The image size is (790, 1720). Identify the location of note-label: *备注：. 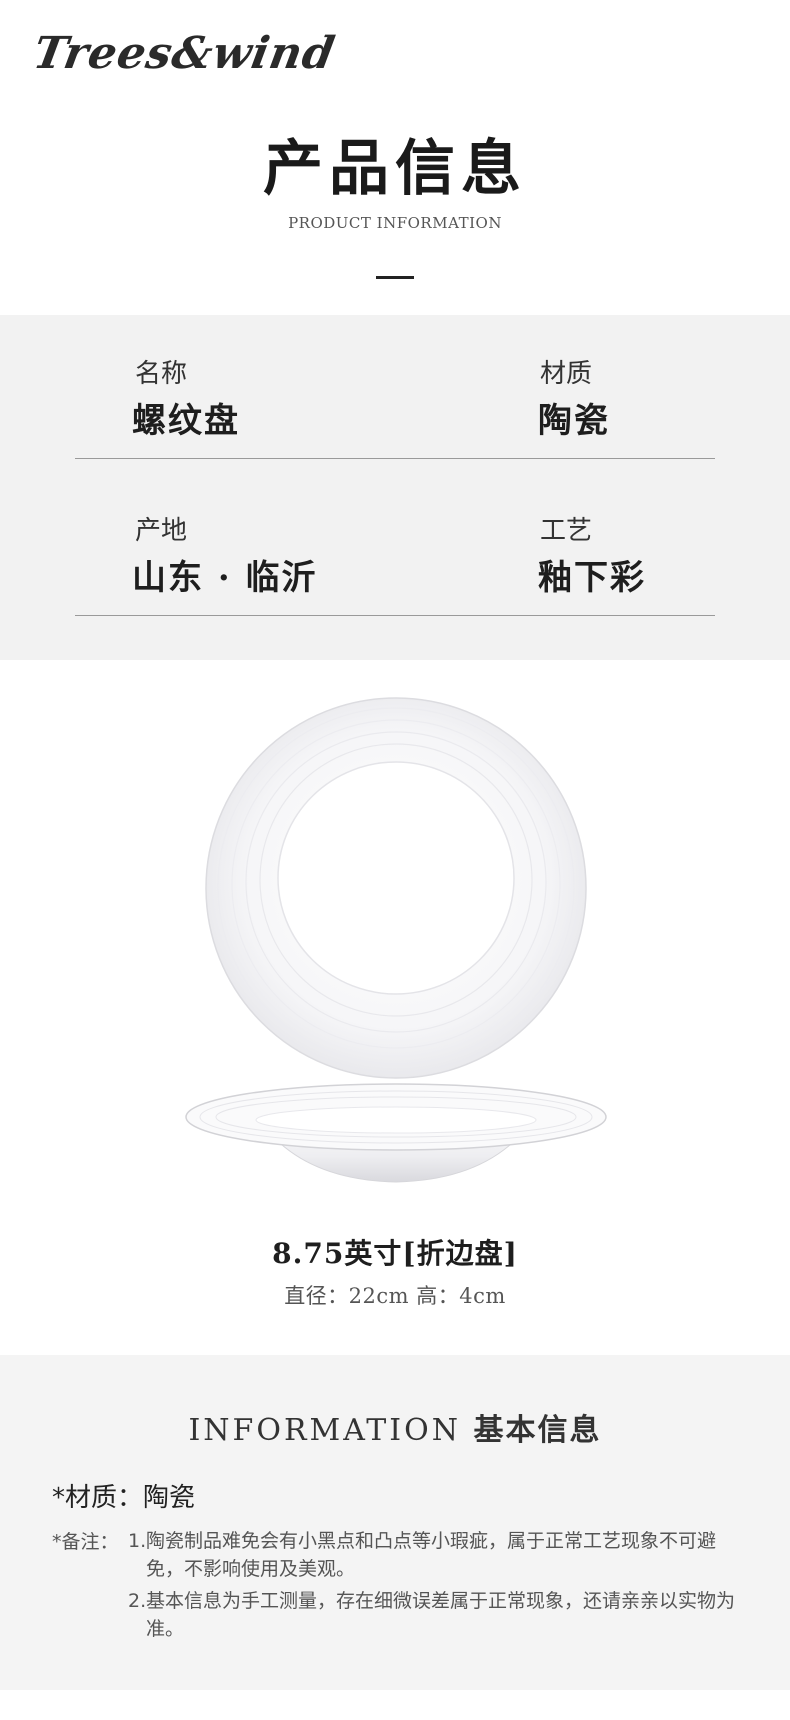
(85, 1542).